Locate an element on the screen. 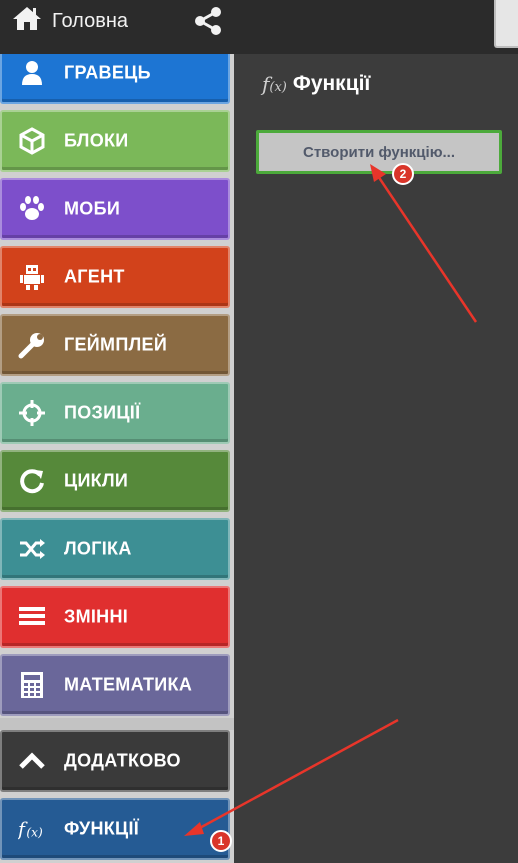 Image resolution: width=518 pixels, height=863 pixels. category-label: ФУНКЦІЇ is located at coordinates (102, 828).